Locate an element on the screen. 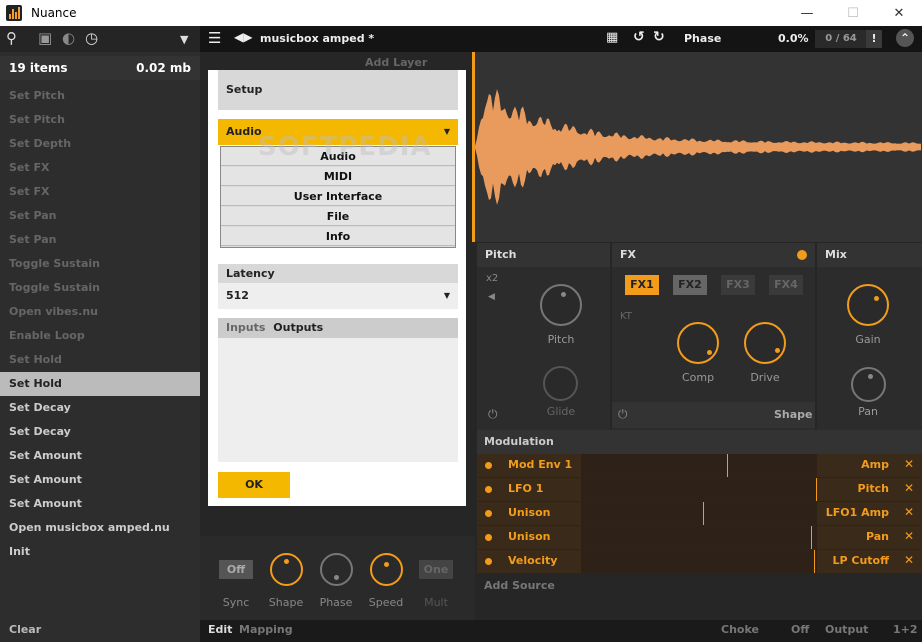 The height and width of the screenshot is (642, 922). drive-knob is located at coordinates (765, 343).